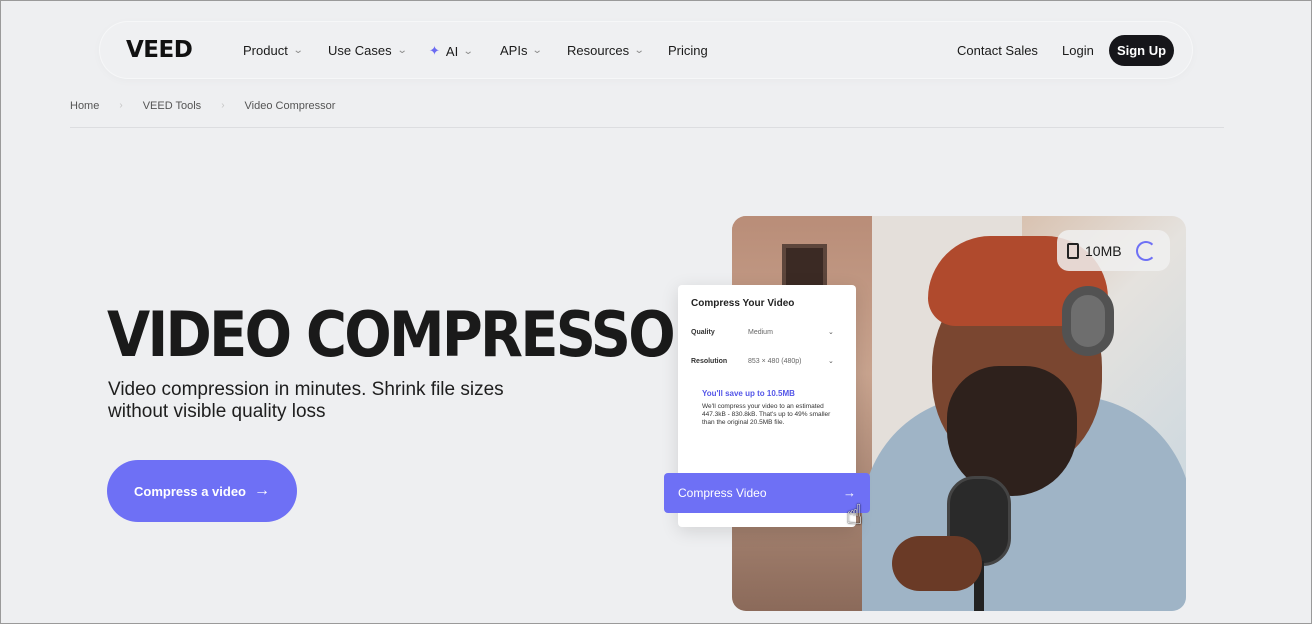 The image size is (1312, 624). What do you see at coordinates (262, 490) in the screenshot?
I see `arrow-right-icon: →` at bounding box center [262, 490].